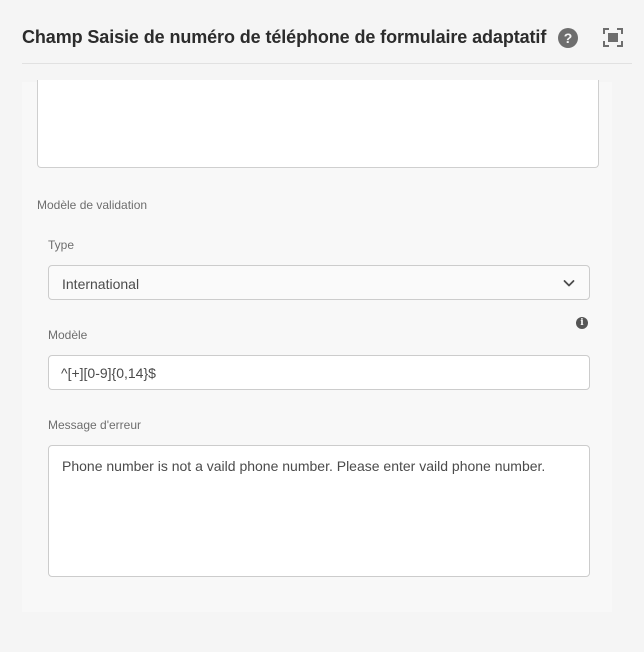 The width and height of the screenshot is (644, 652). Describe the element at coordinates (613, 37) in the screenshot. I see `fullscreen-icon` at that location.